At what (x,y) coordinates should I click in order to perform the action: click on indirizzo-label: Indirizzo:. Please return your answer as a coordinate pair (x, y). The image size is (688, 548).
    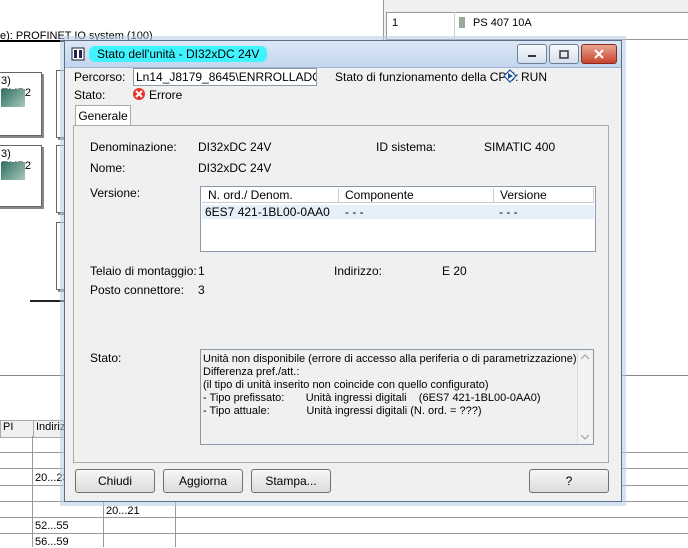
    Looking at the image, I should click on (358, 271).